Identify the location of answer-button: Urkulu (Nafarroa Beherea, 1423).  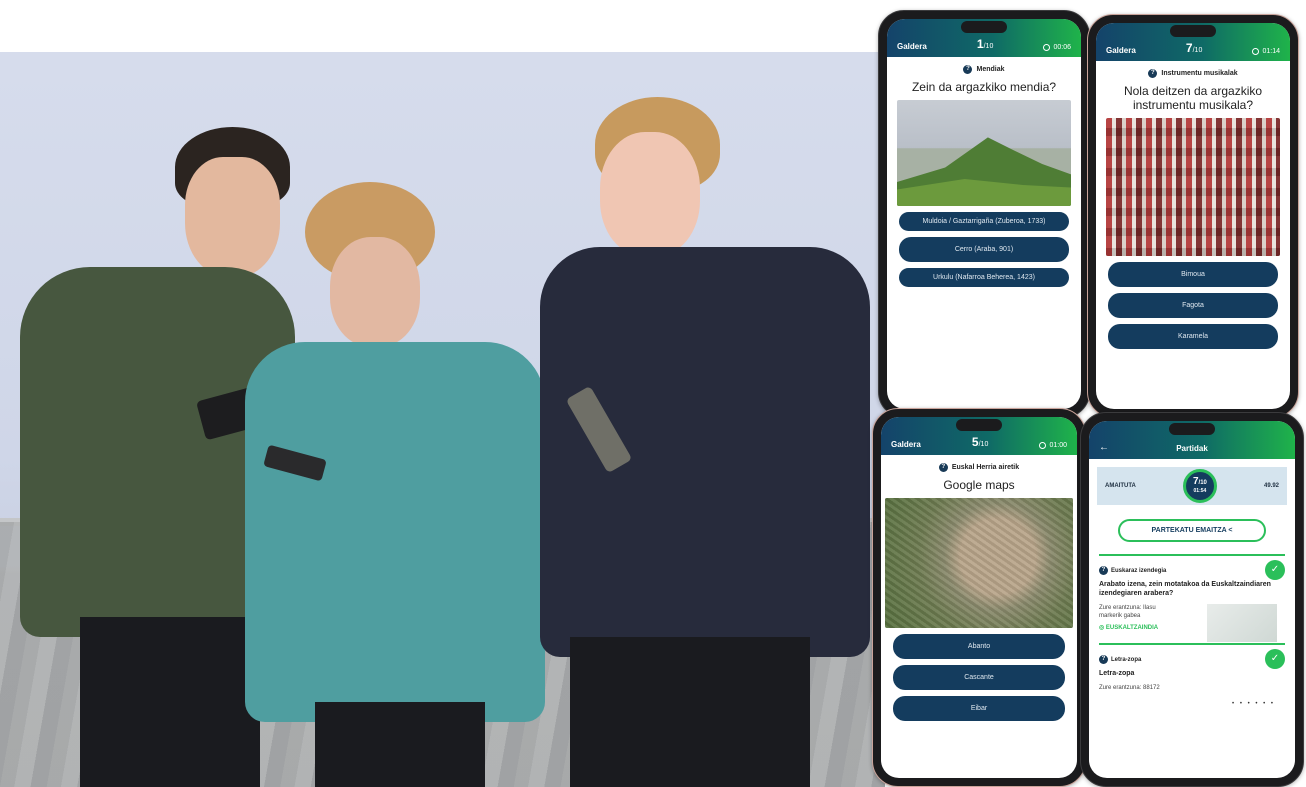
(984, 277).